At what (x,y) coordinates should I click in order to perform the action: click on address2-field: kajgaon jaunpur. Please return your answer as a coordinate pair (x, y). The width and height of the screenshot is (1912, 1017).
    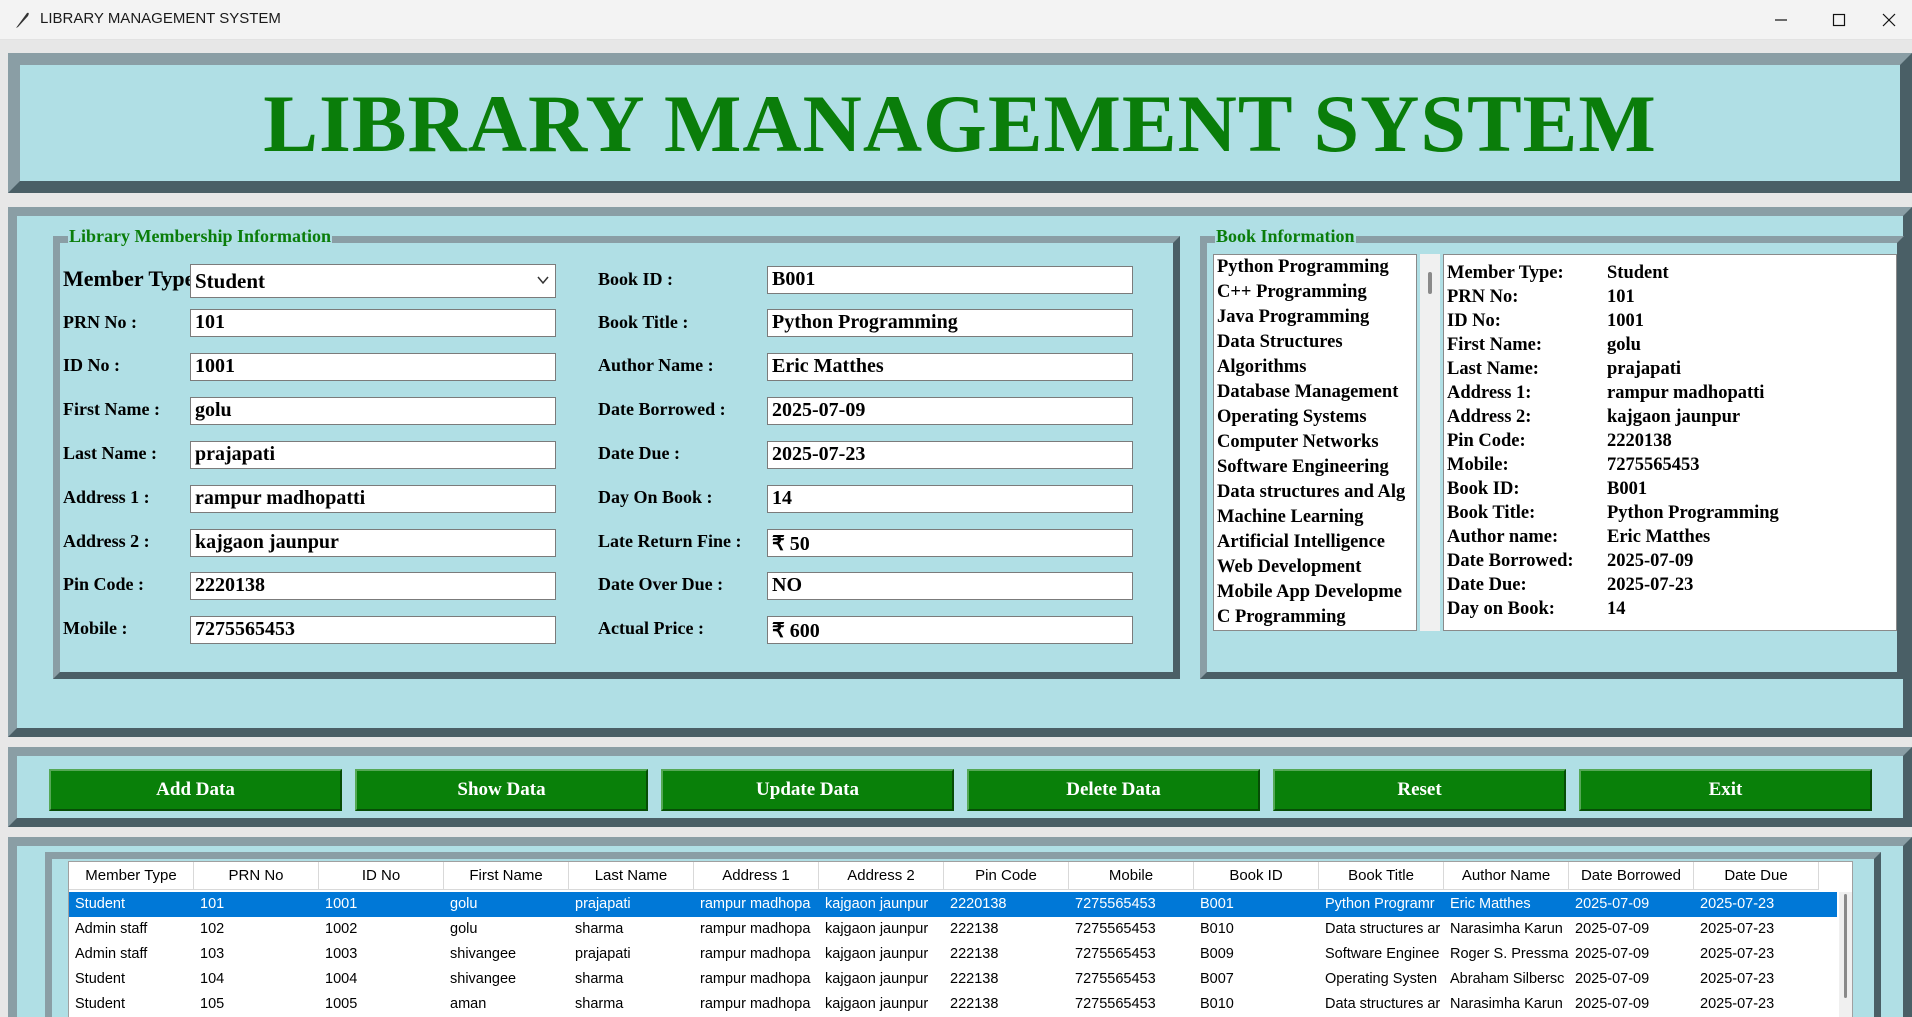
    Looking at the image, I should click on (373, 543).